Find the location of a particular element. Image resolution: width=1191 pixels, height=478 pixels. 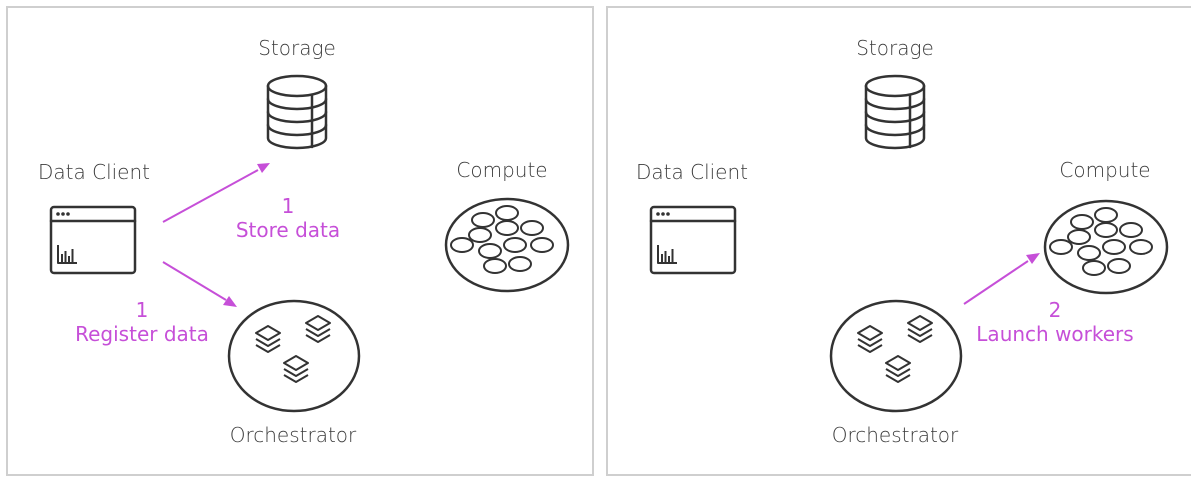

arrow-client-to-orchestrator is located at coordinates (199, 284).